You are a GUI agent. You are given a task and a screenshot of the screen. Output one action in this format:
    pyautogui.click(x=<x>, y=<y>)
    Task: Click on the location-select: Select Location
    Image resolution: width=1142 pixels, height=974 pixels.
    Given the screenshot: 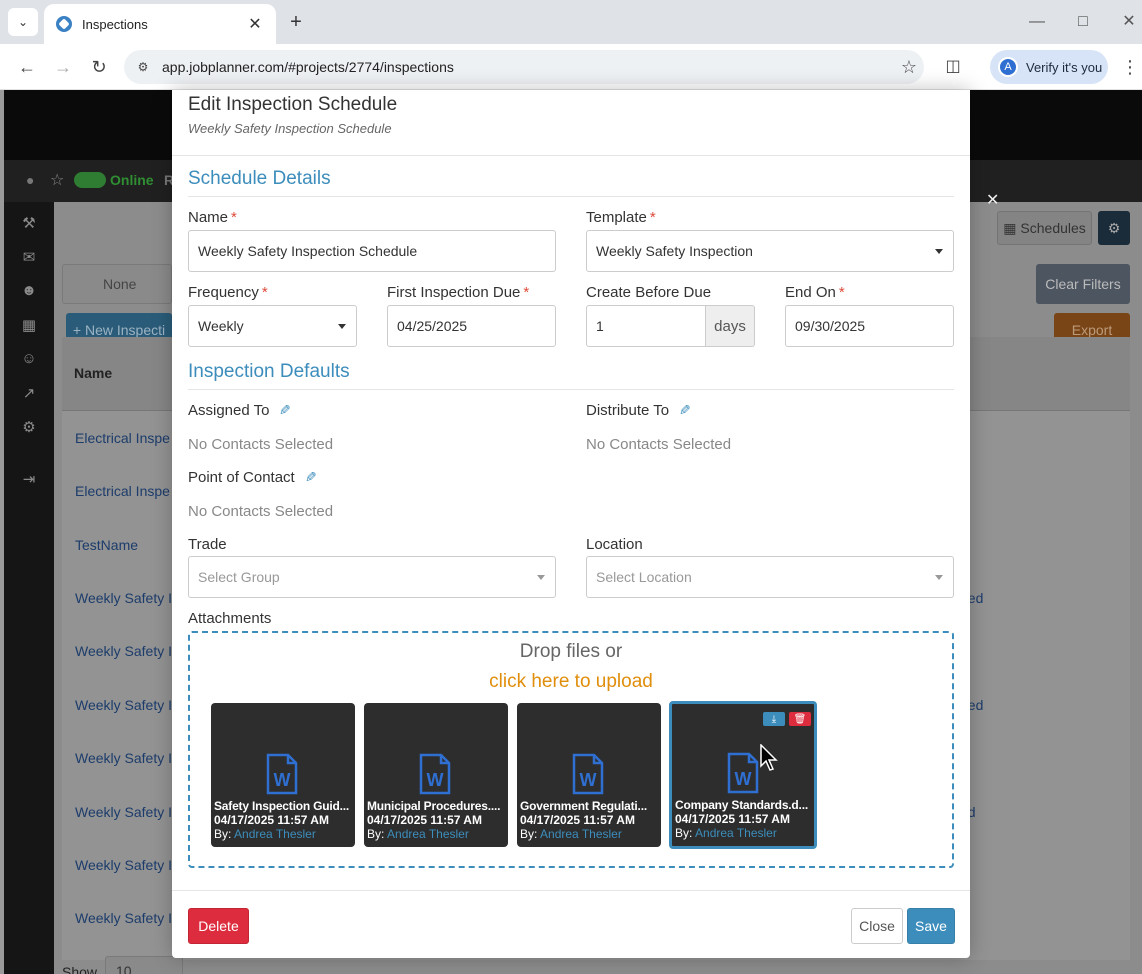 What is the action you would take?
    pyautogui.click(x=770, y=577)
    